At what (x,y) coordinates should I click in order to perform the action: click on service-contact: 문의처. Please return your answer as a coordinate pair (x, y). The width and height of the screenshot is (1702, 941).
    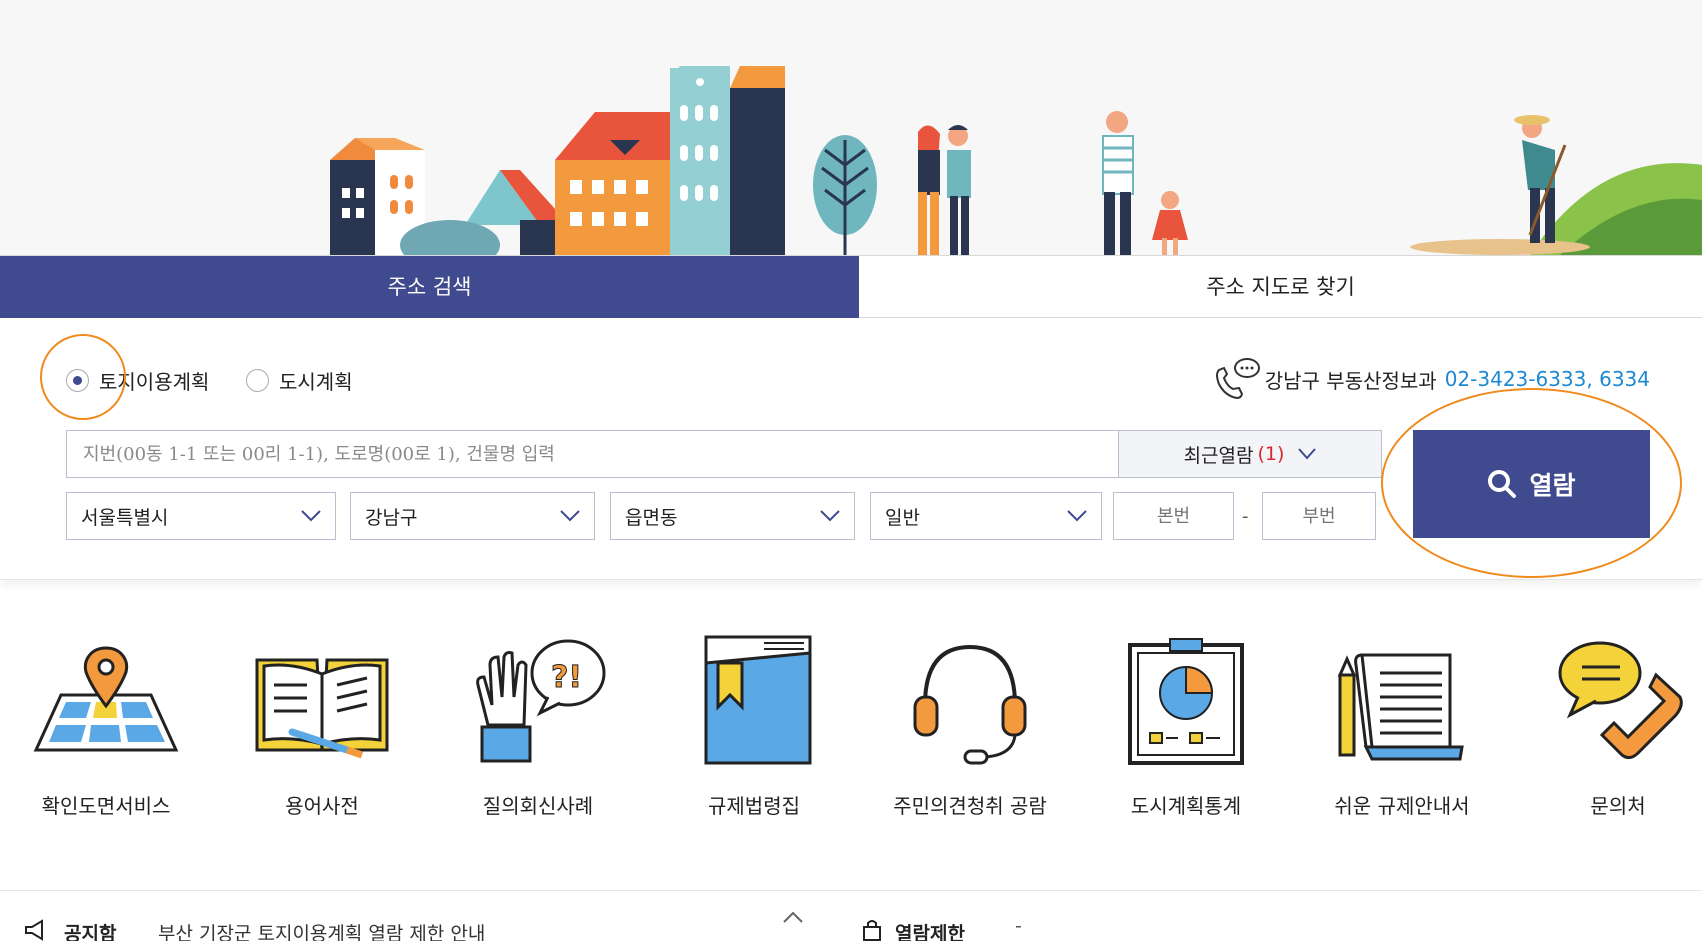
    Looking at the image, I should click on (1610, 724).